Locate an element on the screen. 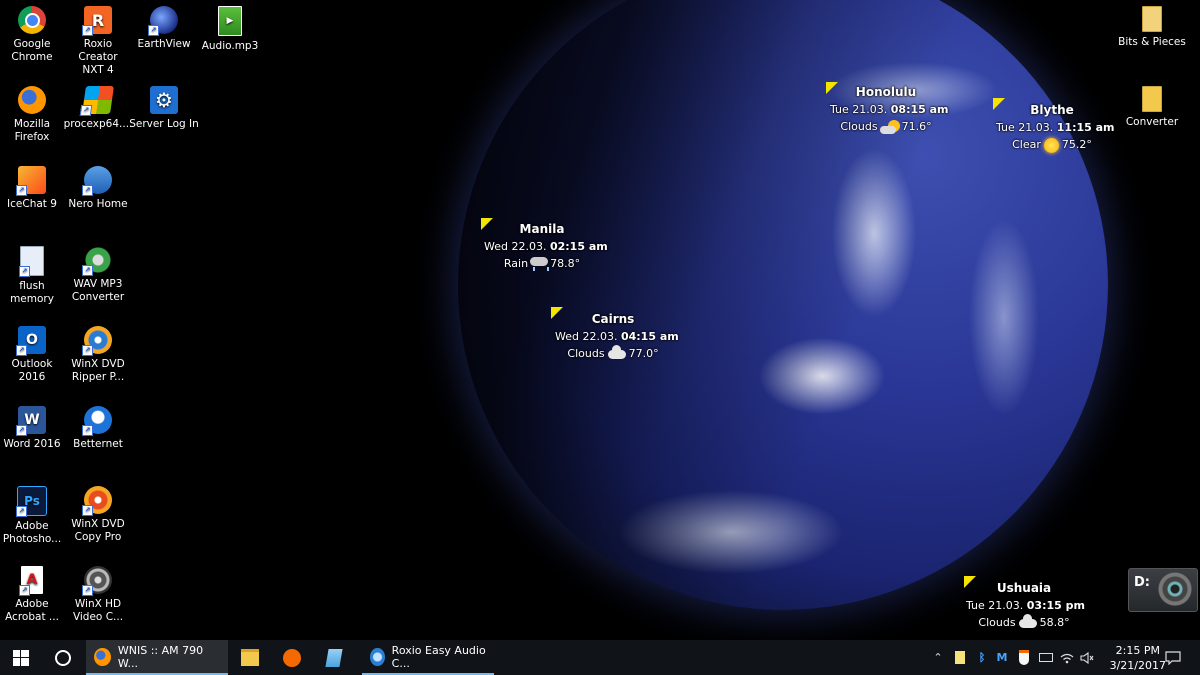 The image size is (1200, 675). desktop-icon-word: W ↗ Word 2016 is located at coordinates (33, 428).